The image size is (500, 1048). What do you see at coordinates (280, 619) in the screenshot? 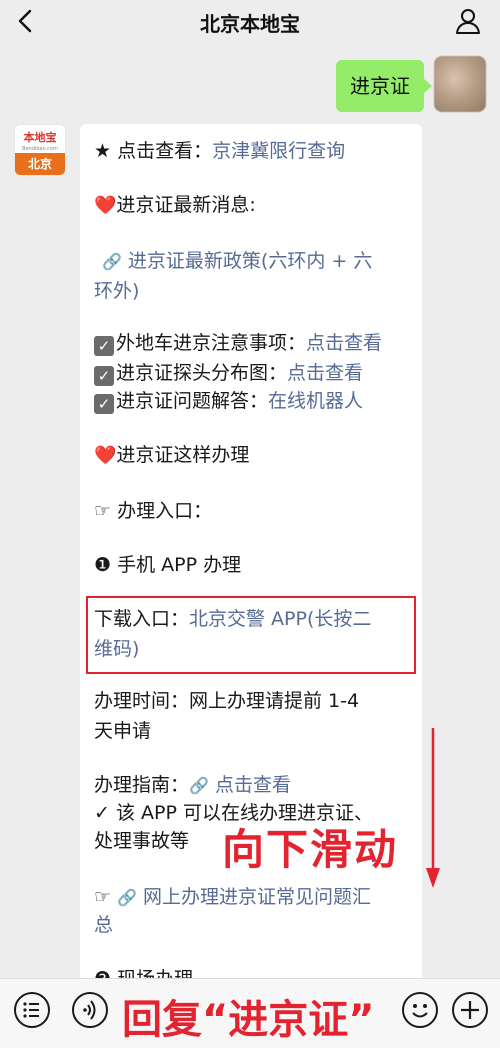
I see `download-link: 北京交警 APP(长按二` at bounding box center [280, 619].